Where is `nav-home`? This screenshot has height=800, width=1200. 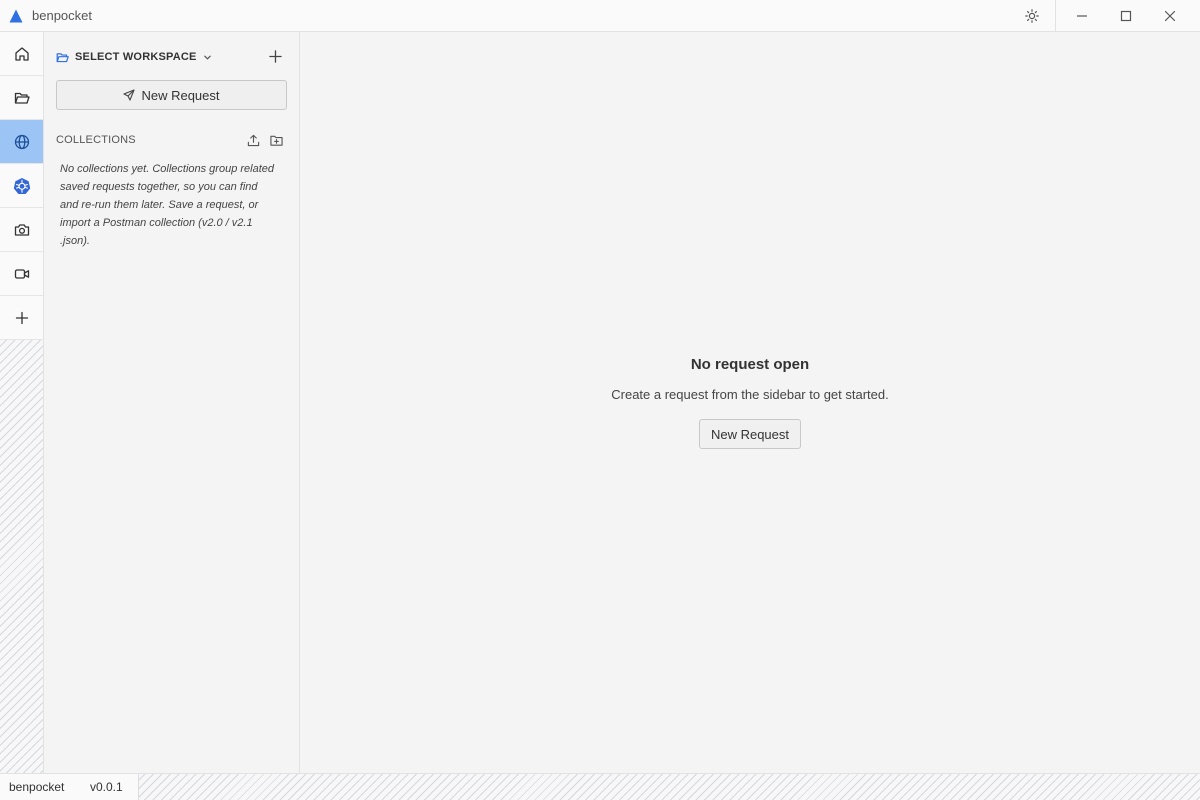
nav-home is located at coordinates (21, 54).